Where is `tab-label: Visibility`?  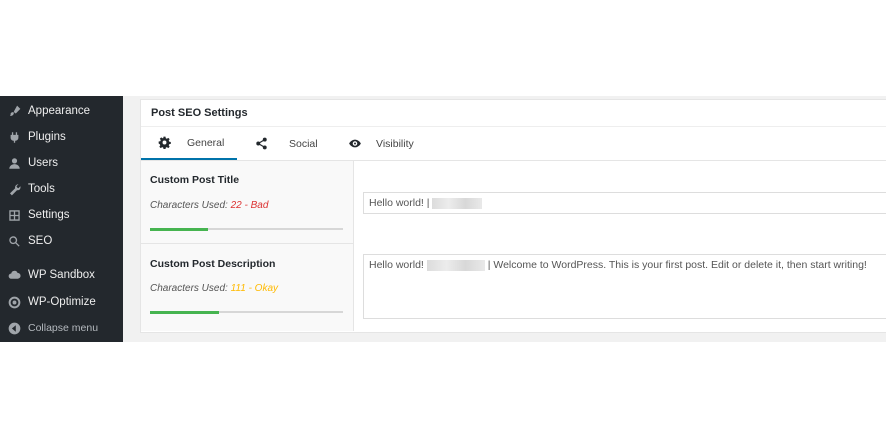 tab-label: Visibility is located at coordinates (395, 143).